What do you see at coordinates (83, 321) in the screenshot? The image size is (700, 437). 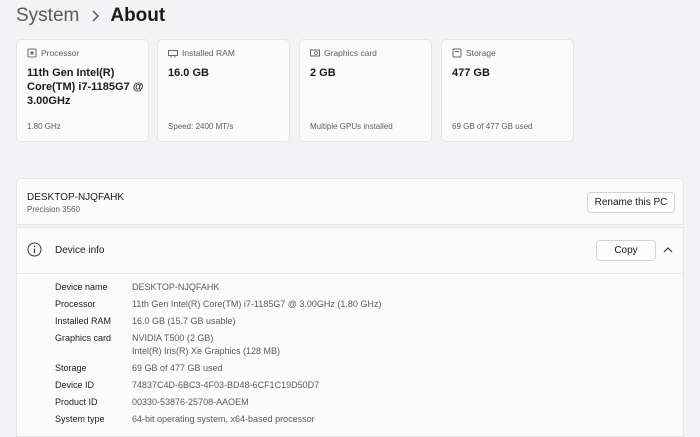 I see `spec-label: Installed RAM` at bounding box center [83, 321].